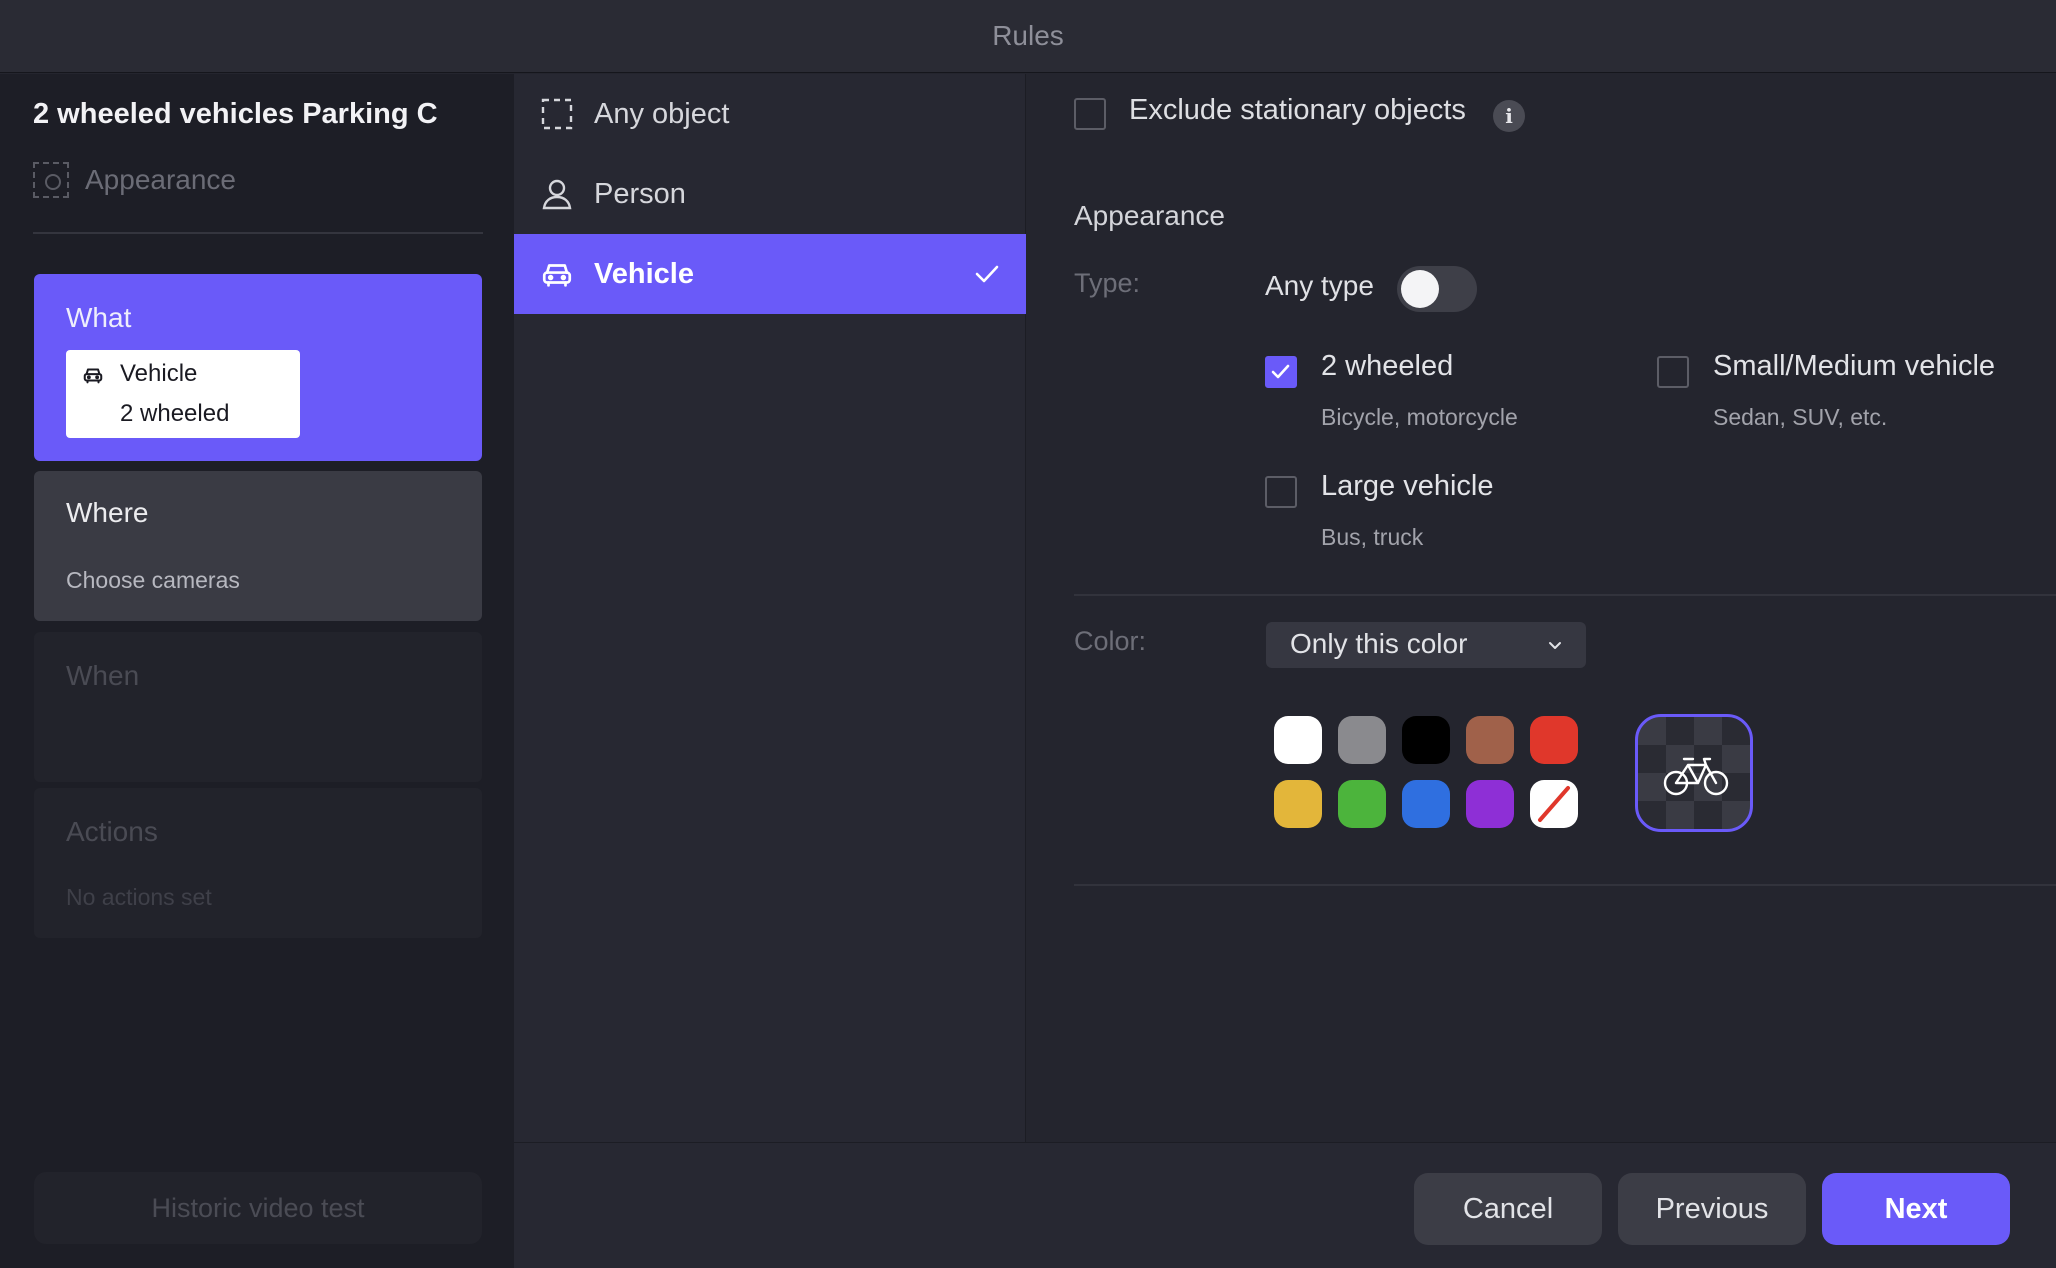 The height and width of the screenshot is (1268, 2056). What do you see at coordinates (51, 180) in the screenshot?
I see `appearance-icon` at bounding box center [51, 180].